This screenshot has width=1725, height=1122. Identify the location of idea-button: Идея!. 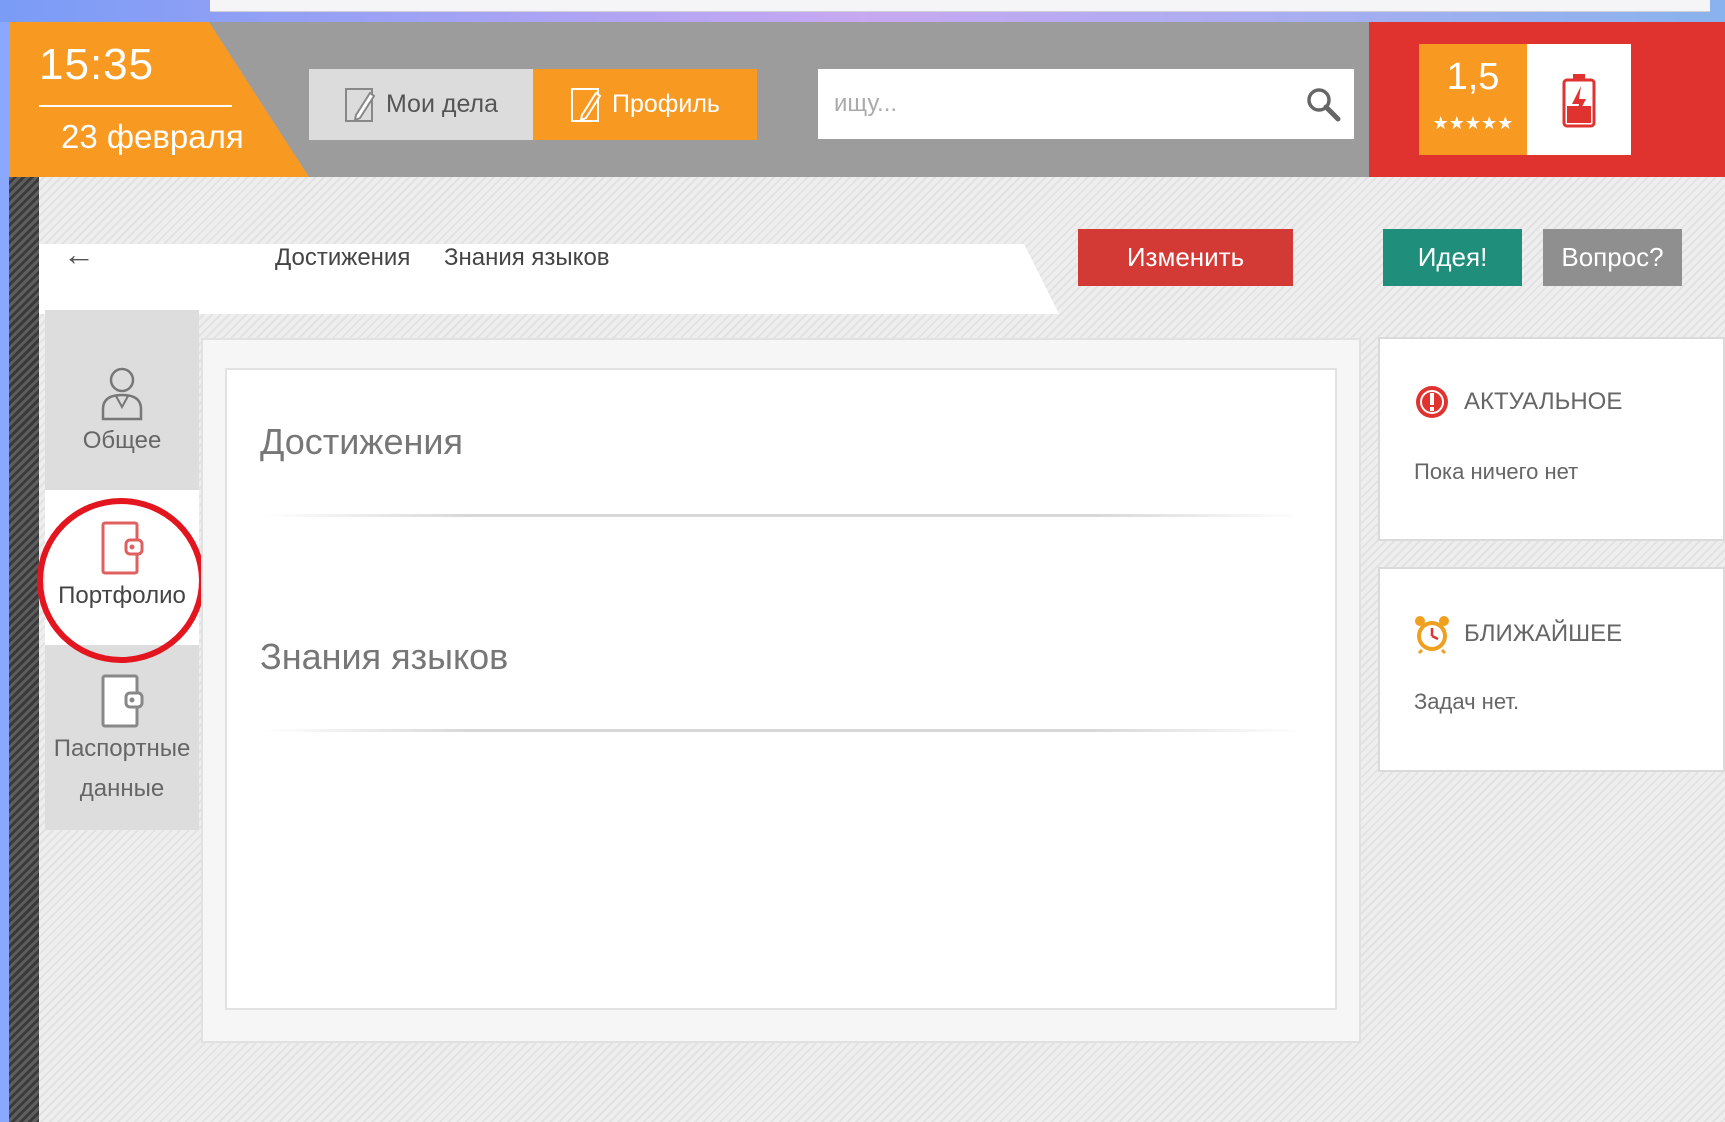
(1452, 257).